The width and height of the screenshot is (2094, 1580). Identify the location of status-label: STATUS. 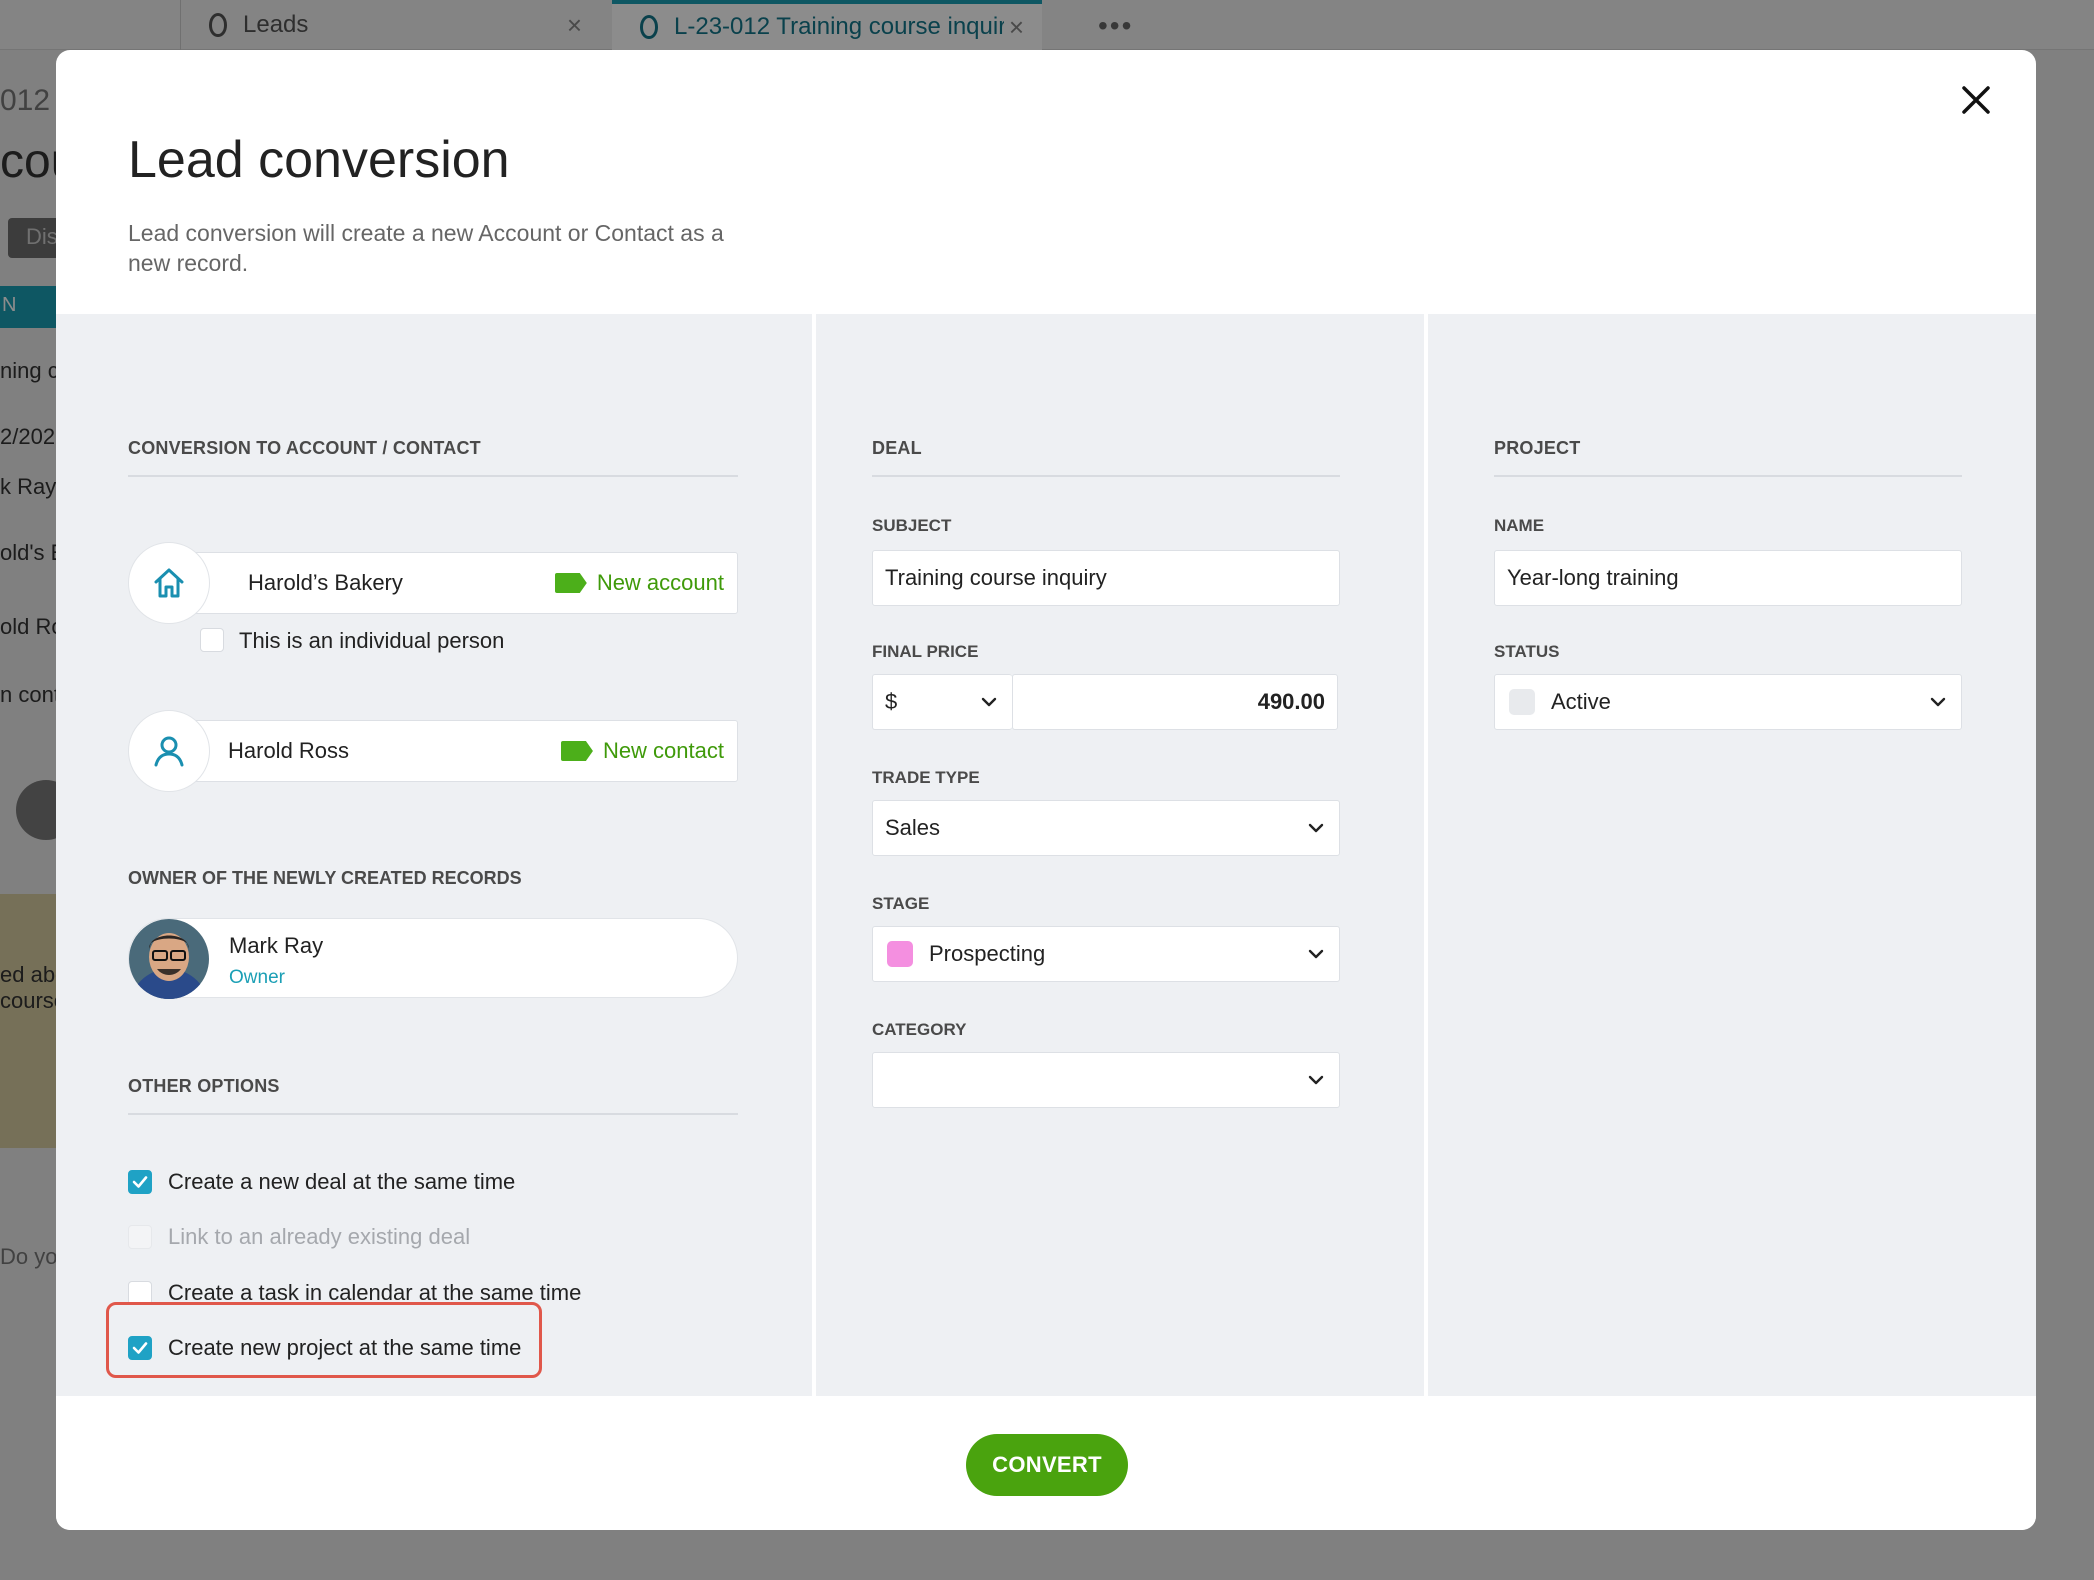
(1527, 651).